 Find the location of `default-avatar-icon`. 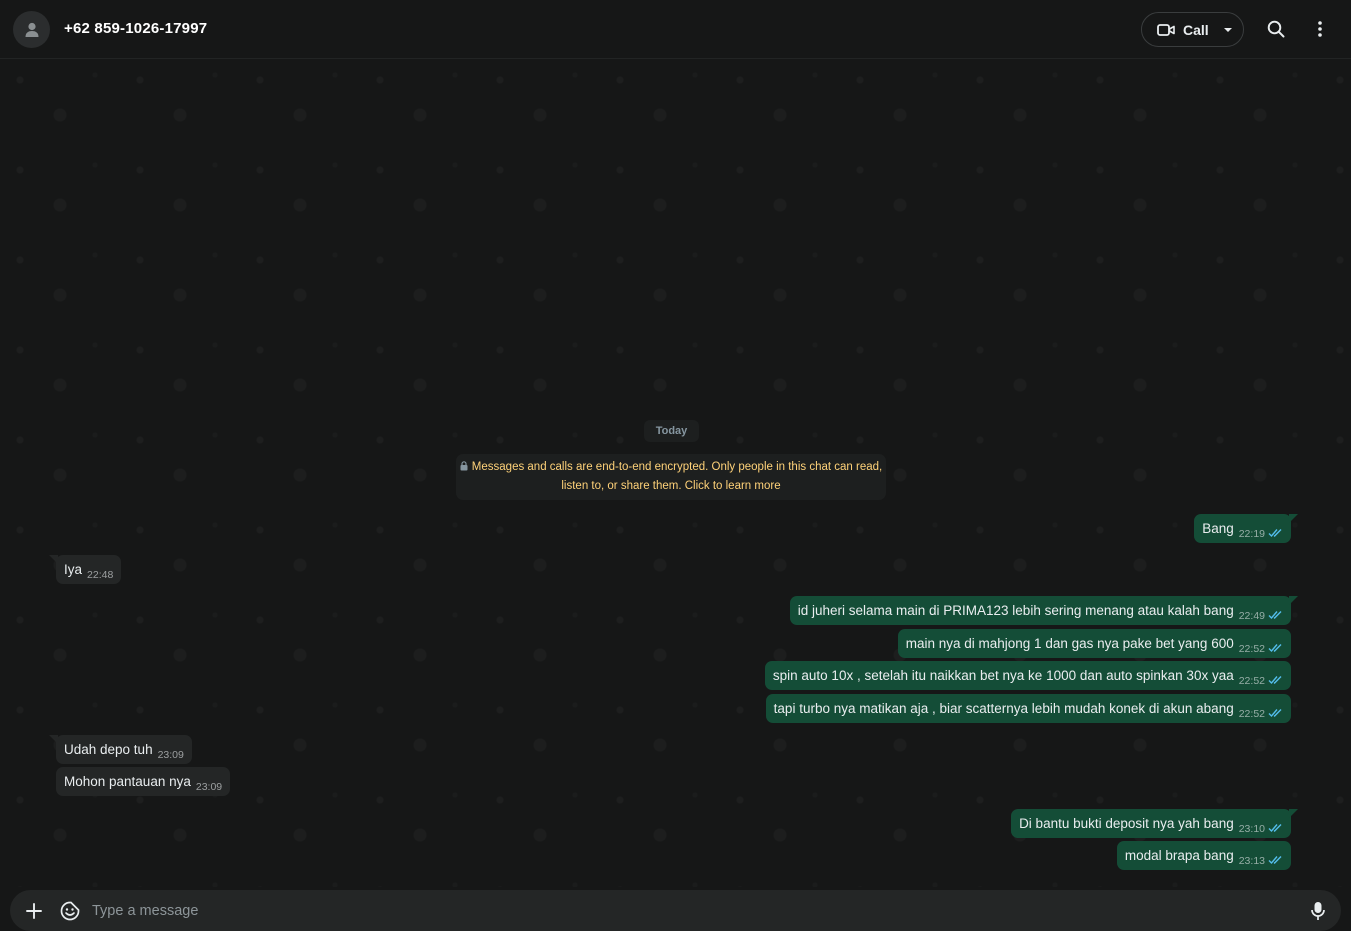

default-avatar-icon is located at coordinates (31, 29).